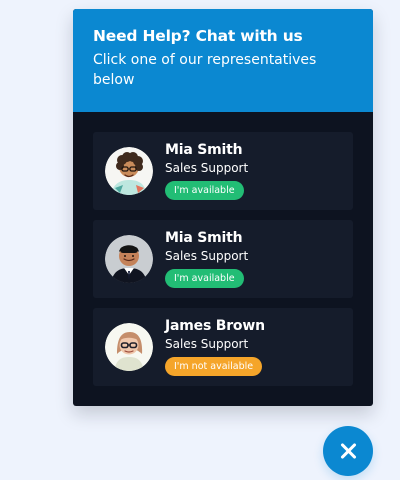 Image resolution: width=400 pixels, height=480 pixels. I want to click on representative-card-mia-smith-2: Mia Smith Sales Support I'm available, so click(223, 259).